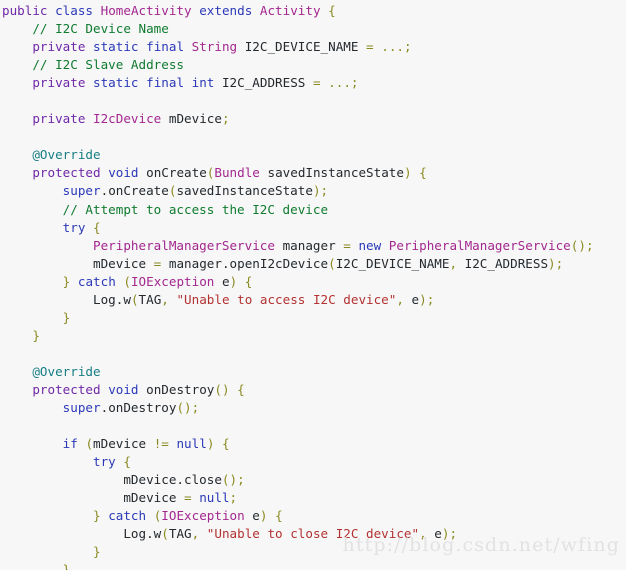  What do you see at coordinates (313, 65) in the screenshot?
I see `code-line: // I2C Slave Address` at bounding box center [313, 65].